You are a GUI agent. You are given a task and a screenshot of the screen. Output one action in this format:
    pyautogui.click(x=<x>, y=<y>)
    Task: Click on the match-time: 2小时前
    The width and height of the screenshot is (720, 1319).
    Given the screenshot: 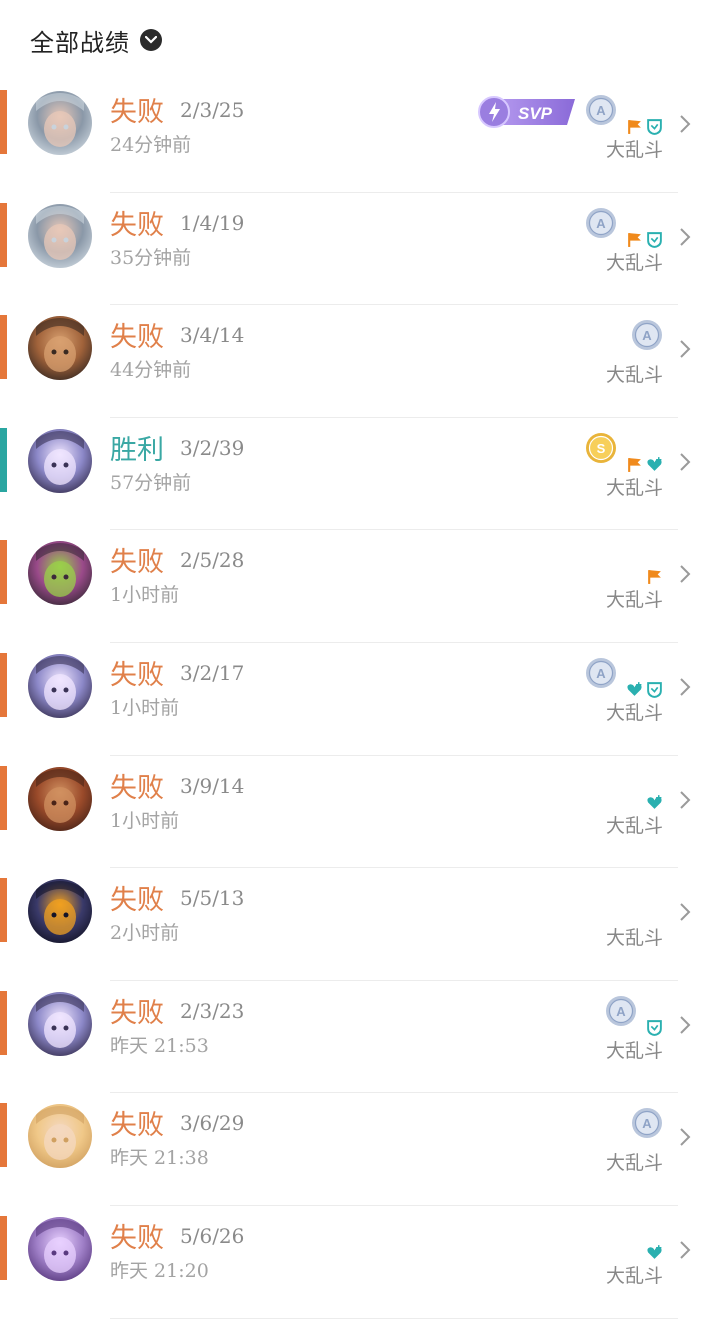 What is the action you would take?
    pyautogui.click(x=145, y=933)
    